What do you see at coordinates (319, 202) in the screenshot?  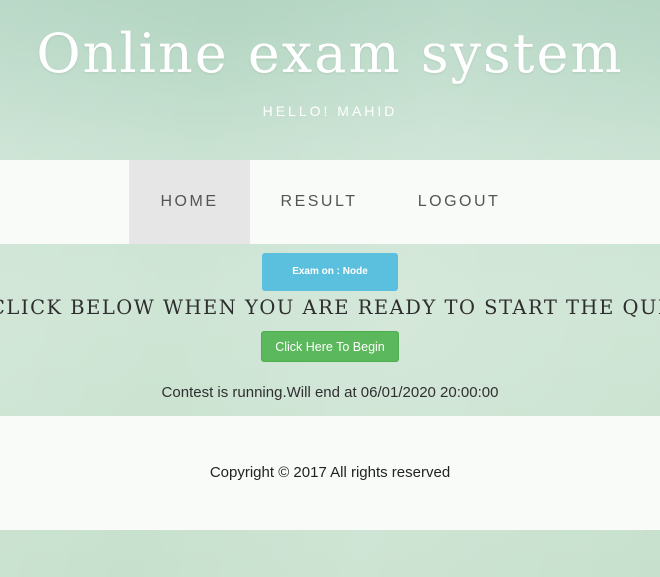 I see `nav-result-link: RESULT` at bounding box center [319, 202].